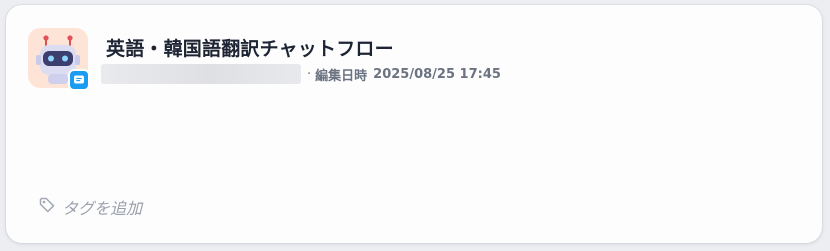  Describe the element at coordinates (60, 60) in the screenshot. I see `app-icon-wrap` at that location.